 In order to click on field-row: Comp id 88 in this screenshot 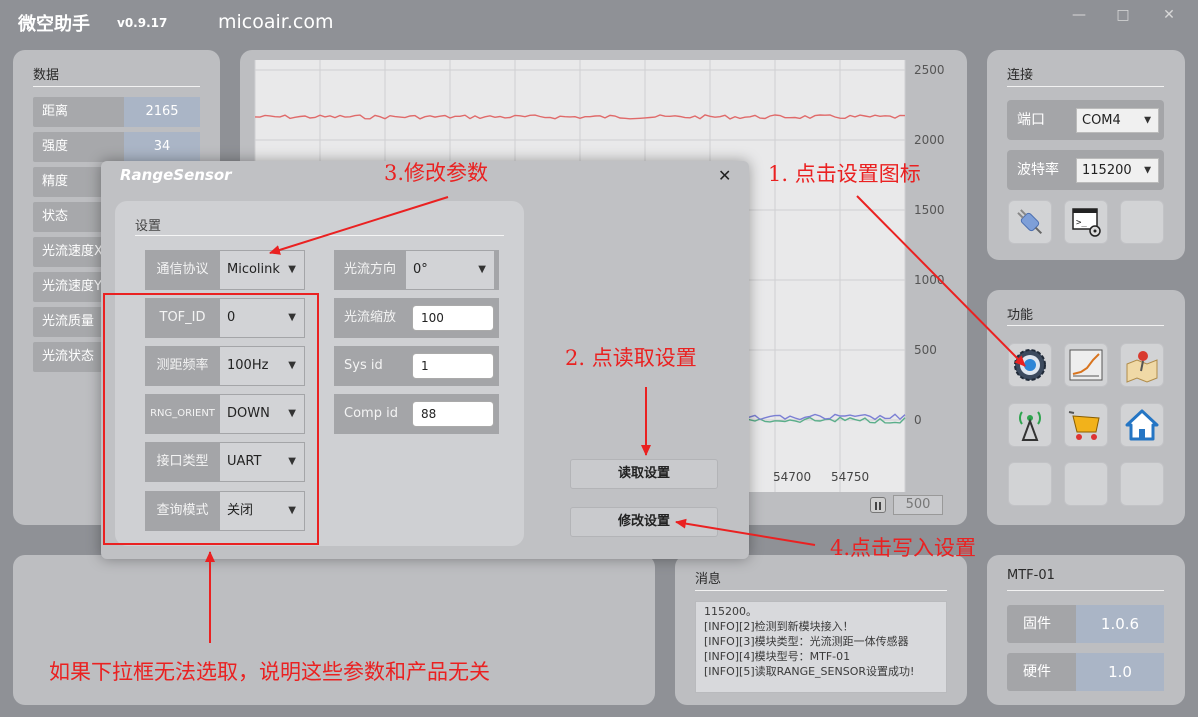, I will do `click(416, 414)`.